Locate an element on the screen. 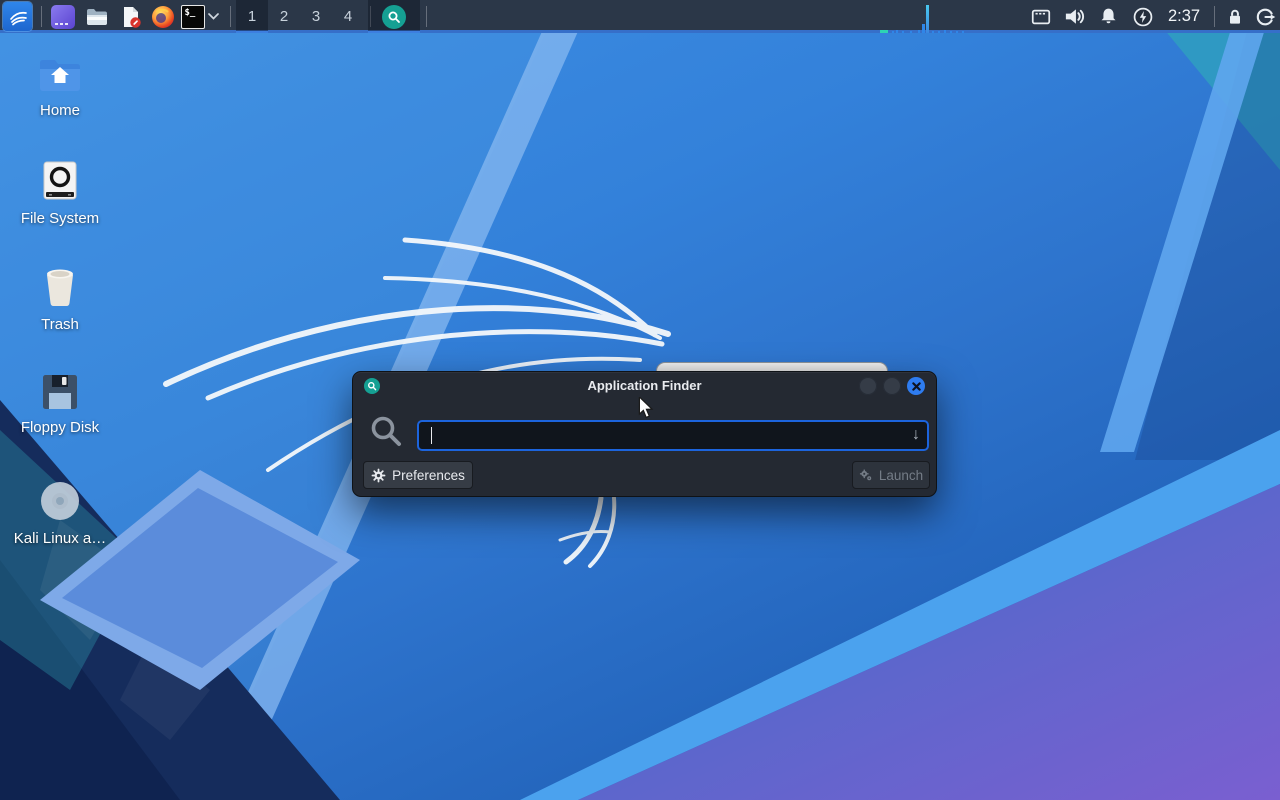  volume-icon is located at coordinates (1075, 16).